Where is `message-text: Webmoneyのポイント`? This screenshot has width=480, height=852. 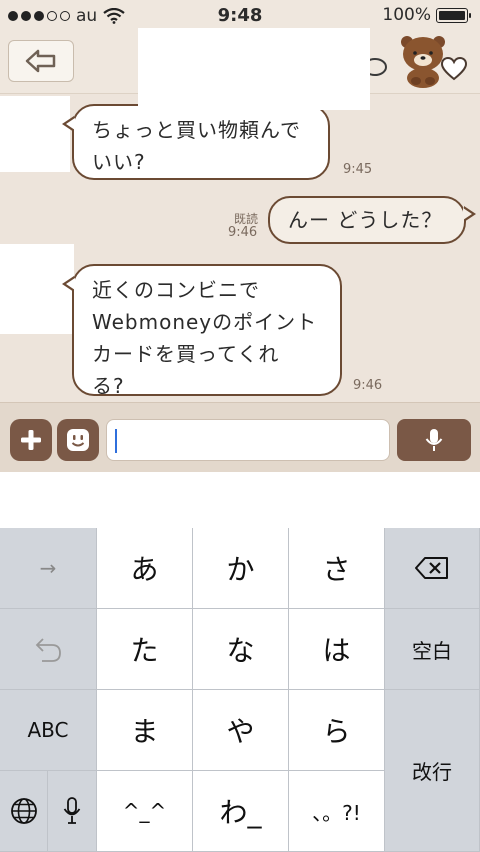
message-text: Webmoneyのポイント is located at coordinates (205, 322).